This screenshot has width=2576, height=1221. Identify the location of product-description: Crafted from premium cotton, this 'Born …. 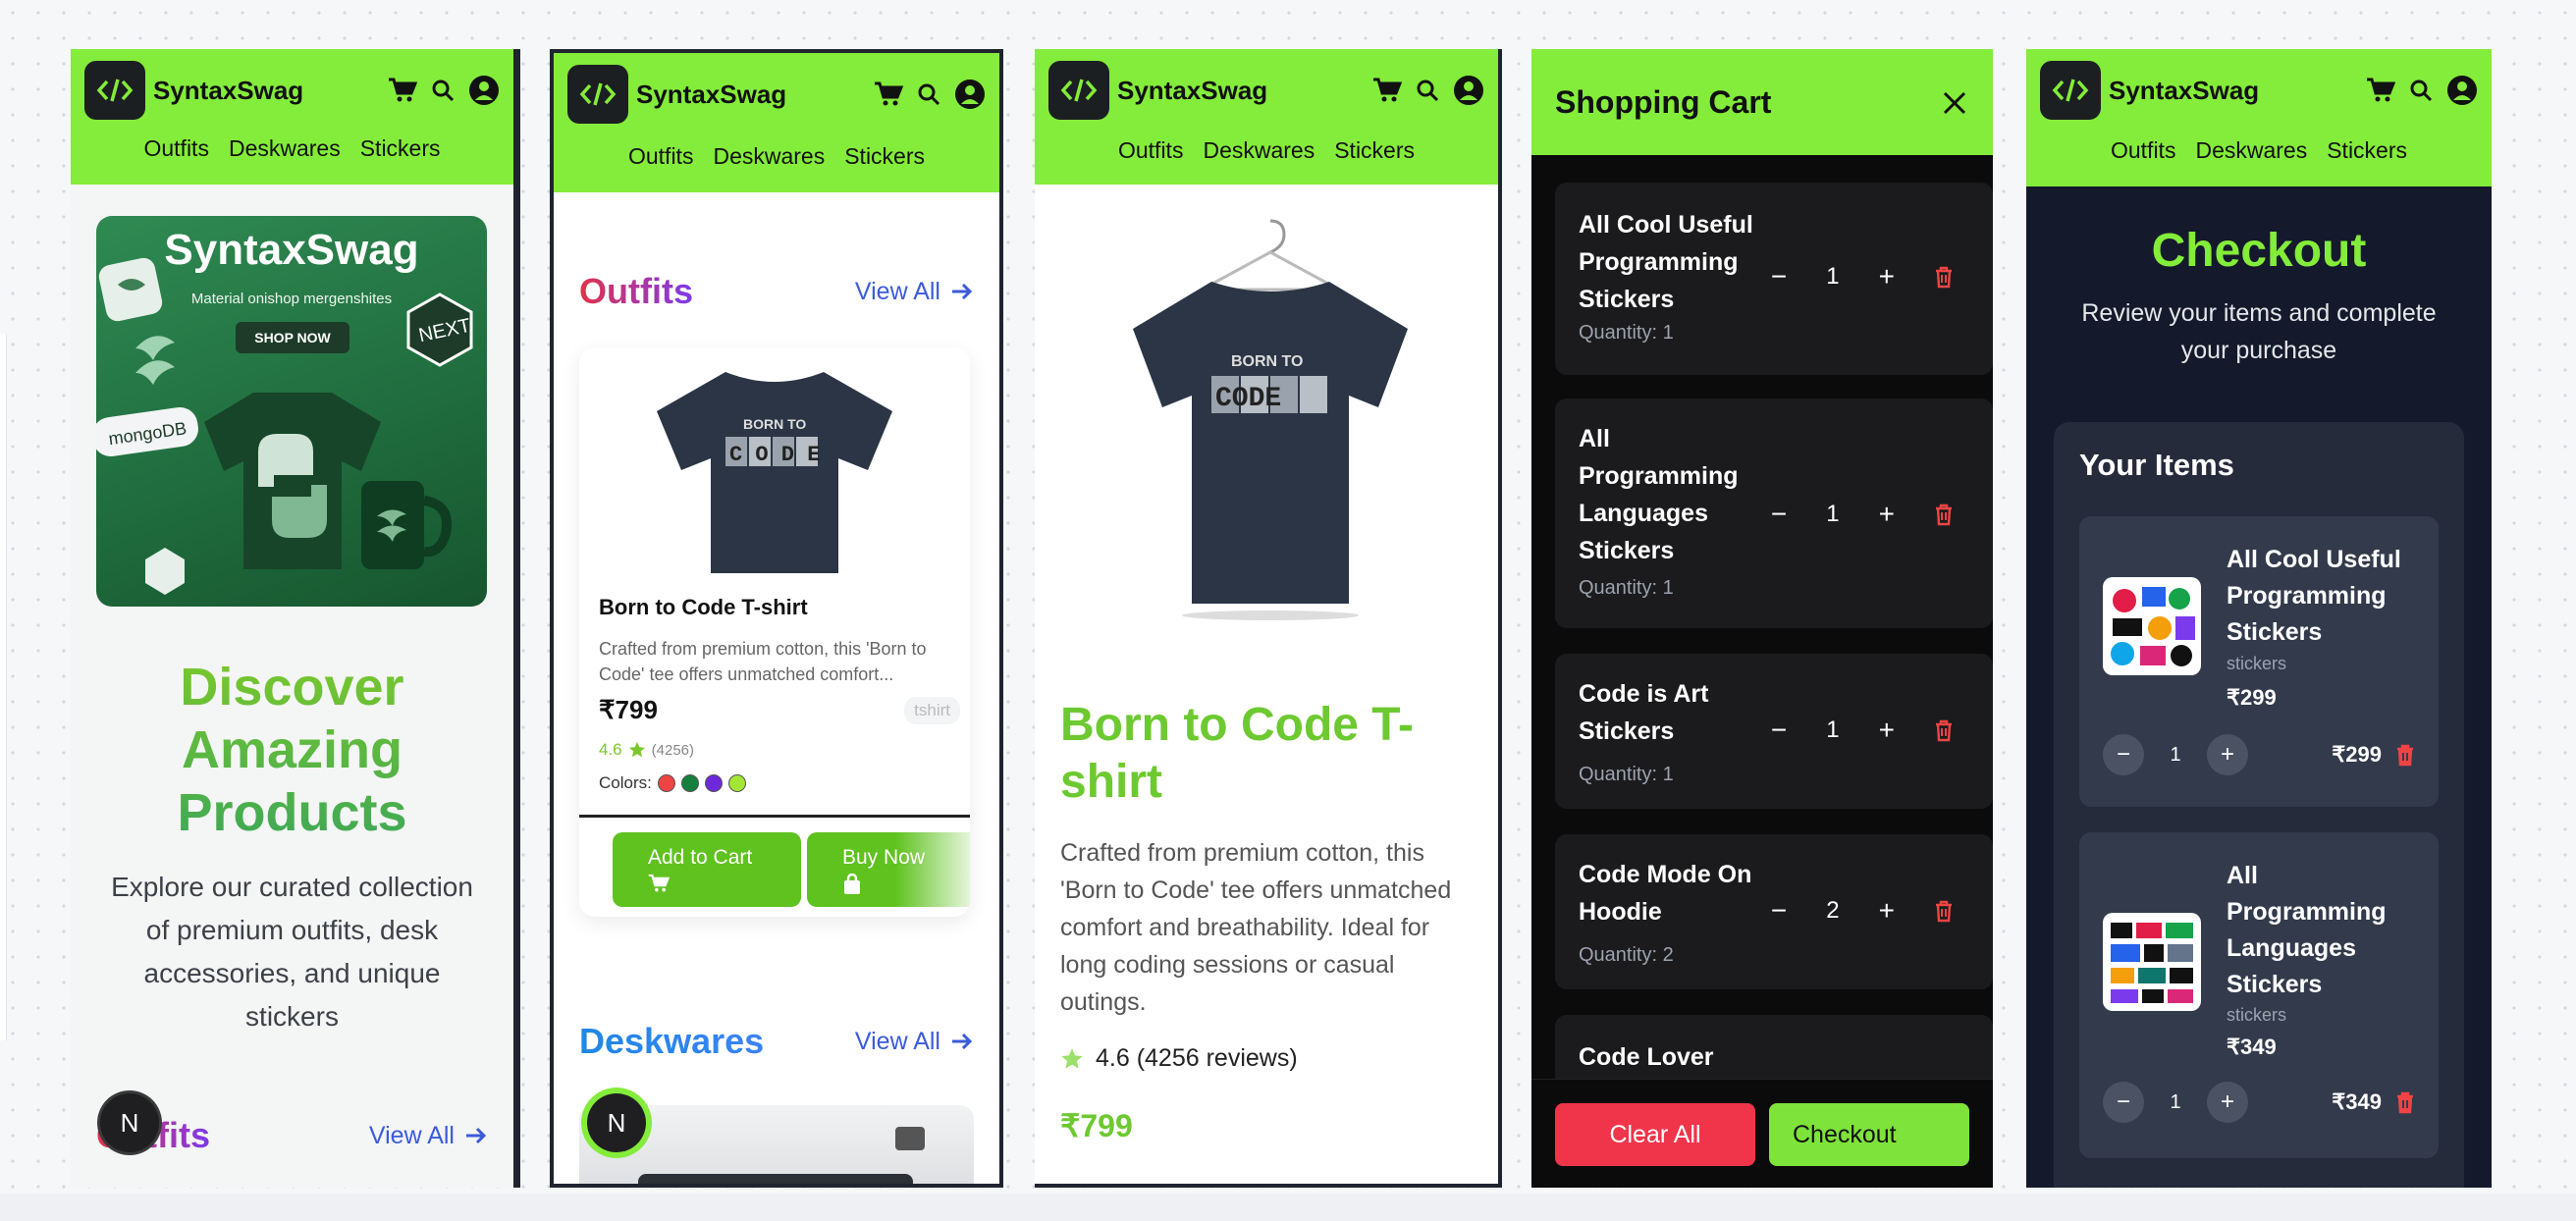
(1256, 927).